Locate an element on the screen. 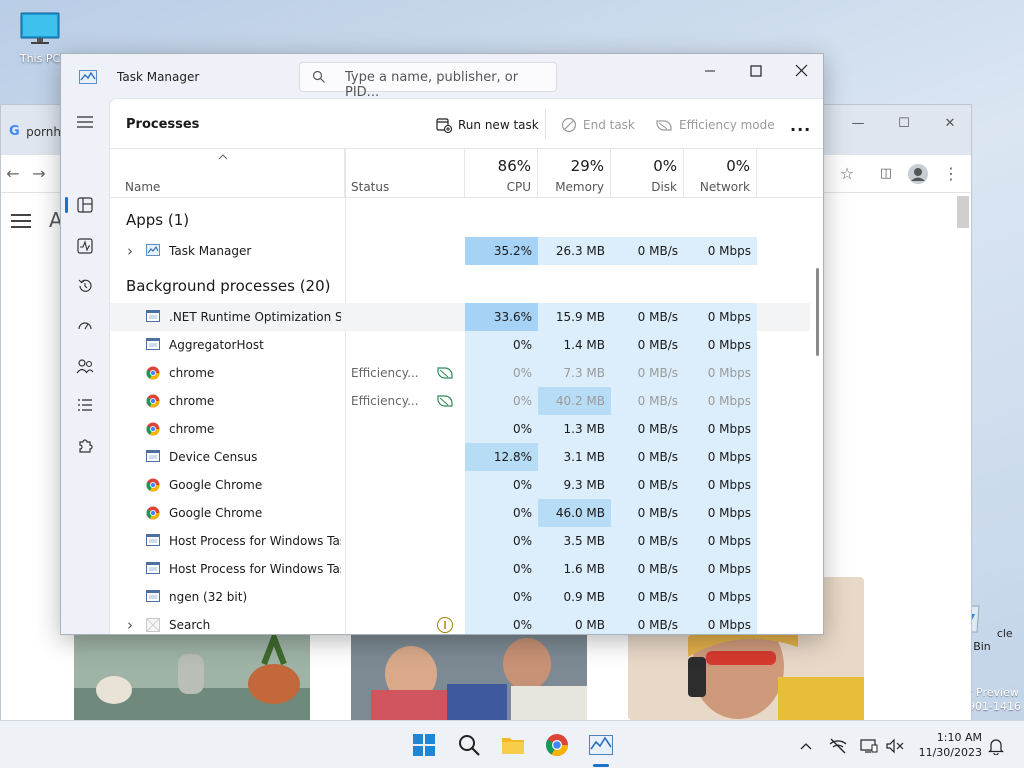  browser-tab-title: pornh is located at coordinates (43, 132).